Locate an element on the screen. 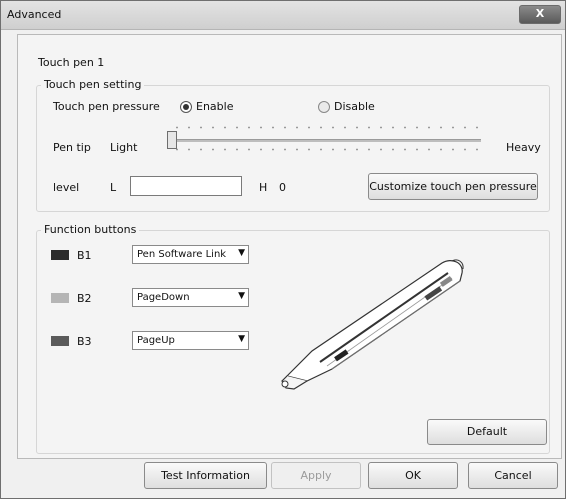 This screenshot has width=566, height=499. disable-label: Disable is located at coordinates (354, 106).